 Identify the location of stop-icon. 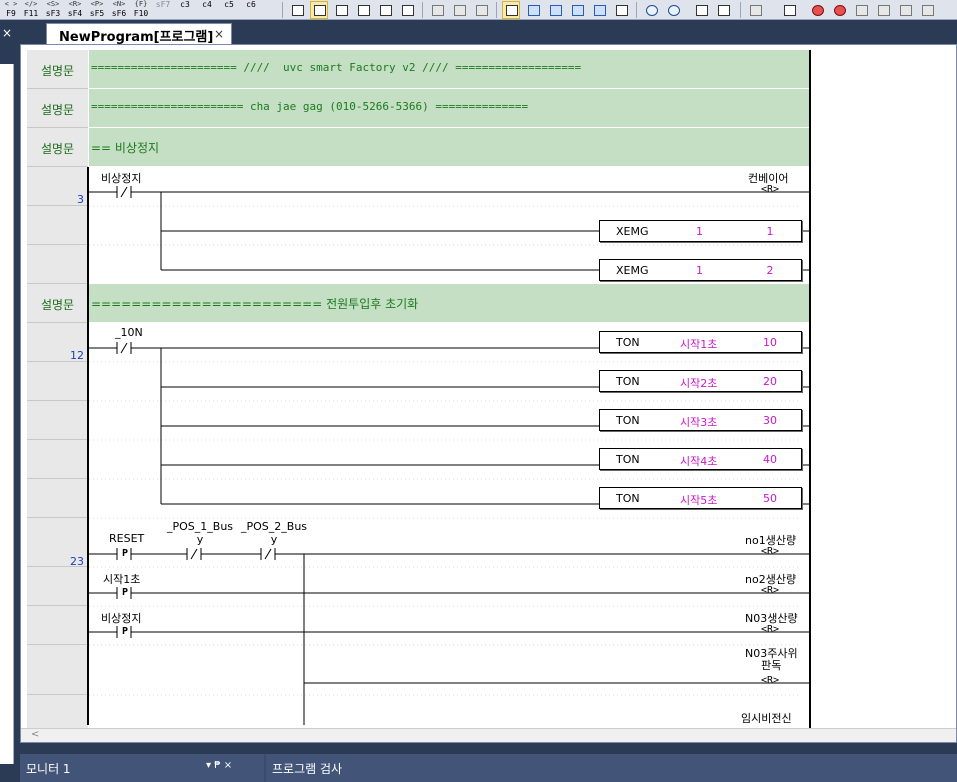
(839, 10).